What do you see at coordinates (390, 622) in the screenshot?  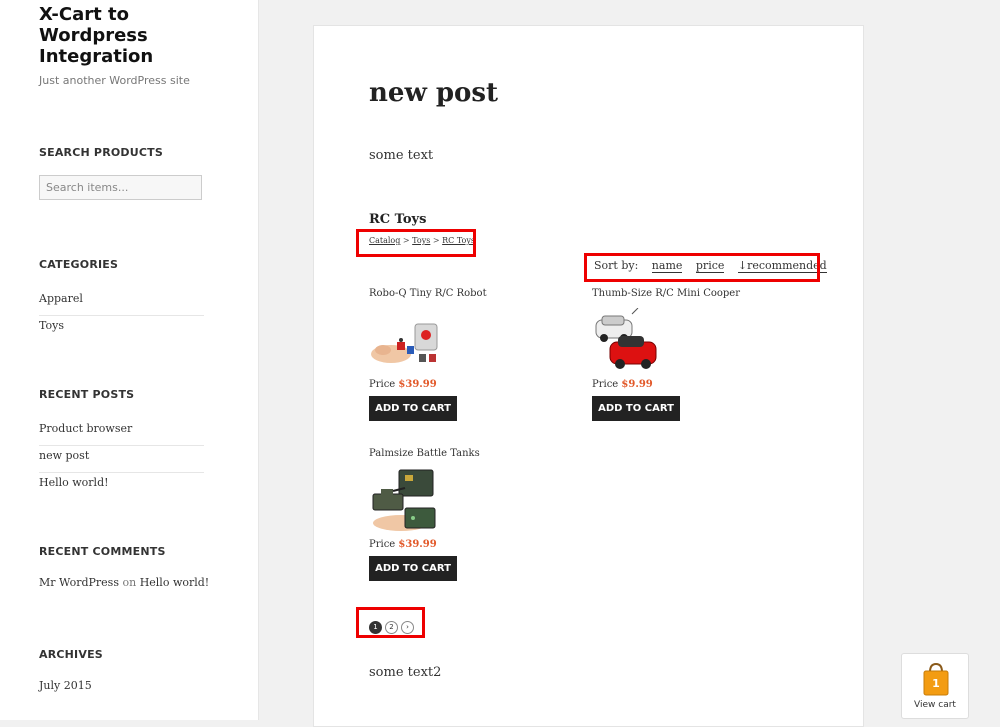 I see `pagination-highlight-box` at bounding box center [390, 622].